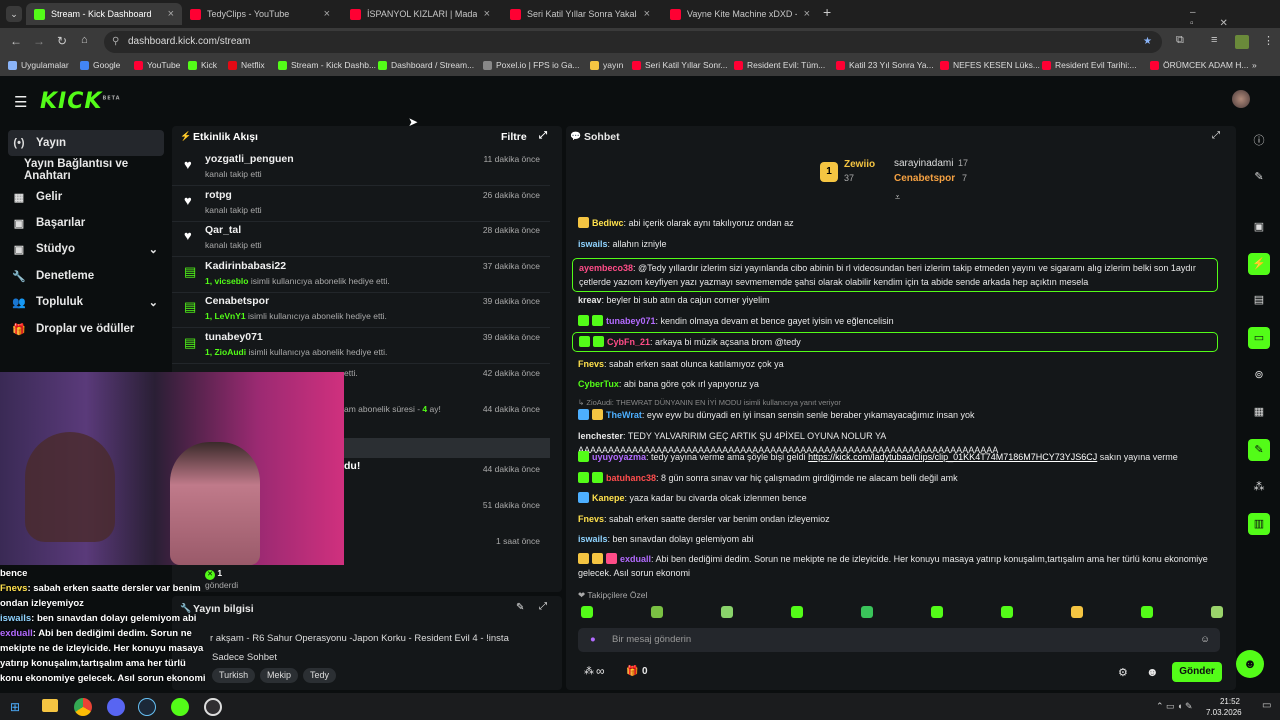 The image size is (1280, 720). Describe the element at coordinates (20, 102) in the screenshot. I see `hamburger-menu-icon: ☰` at that location.